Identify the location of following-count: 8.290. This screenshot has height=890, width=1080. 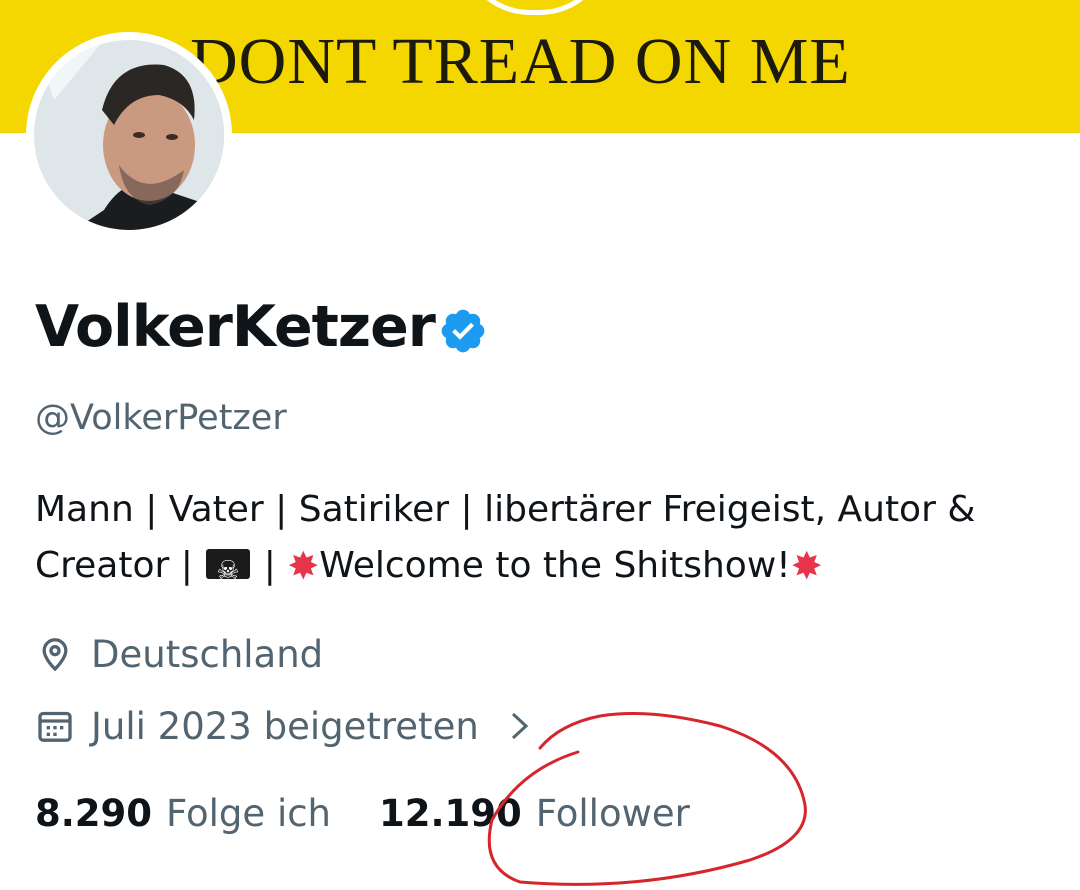
(94, 813).